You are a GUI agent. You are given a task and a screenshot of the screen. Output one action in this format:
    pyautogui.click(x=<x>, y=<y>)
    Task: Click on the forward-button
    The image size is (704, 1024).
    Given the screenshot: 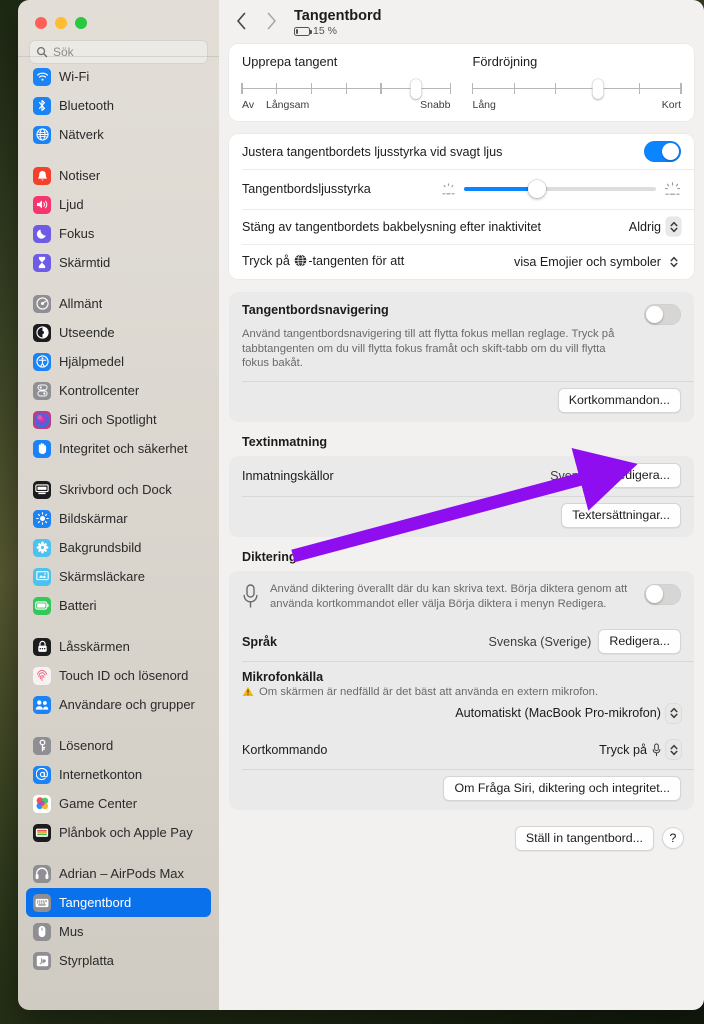 What is the action you would take?
    pyautogui.click(x=271, y=21)
    